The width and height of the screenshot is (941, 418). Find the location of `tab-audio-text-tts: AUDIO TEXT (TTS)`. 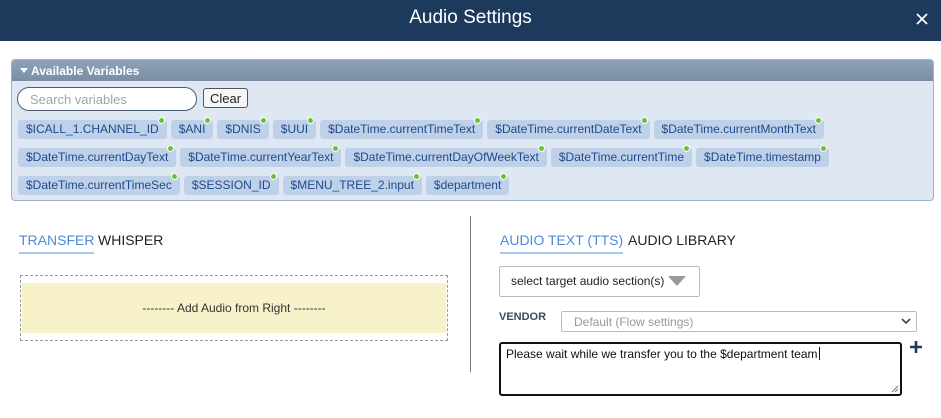

tab-audio-text-tts: AUDIO TEXT (TTS) is located at coordinates (562, 243).